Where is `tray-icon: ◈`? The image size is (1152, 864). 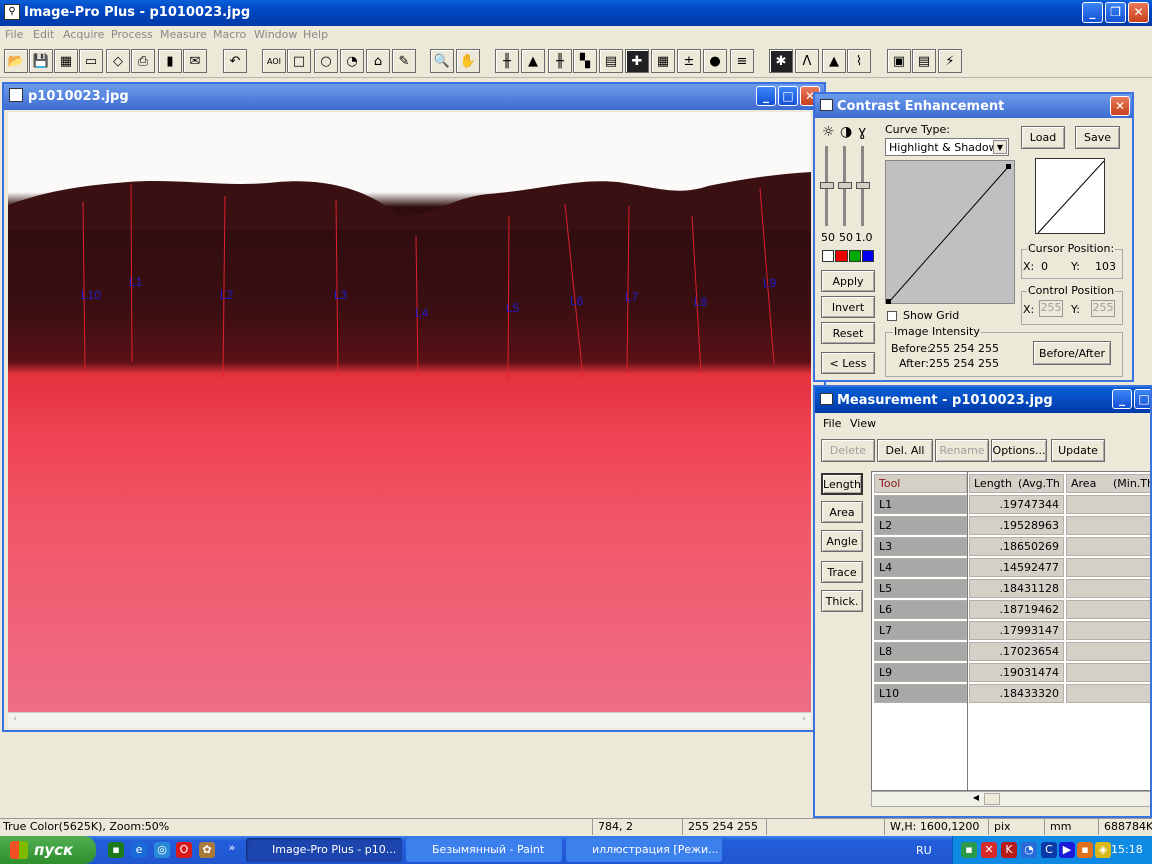 tray-icon: ◈ is located at coordinates (1103, 850).